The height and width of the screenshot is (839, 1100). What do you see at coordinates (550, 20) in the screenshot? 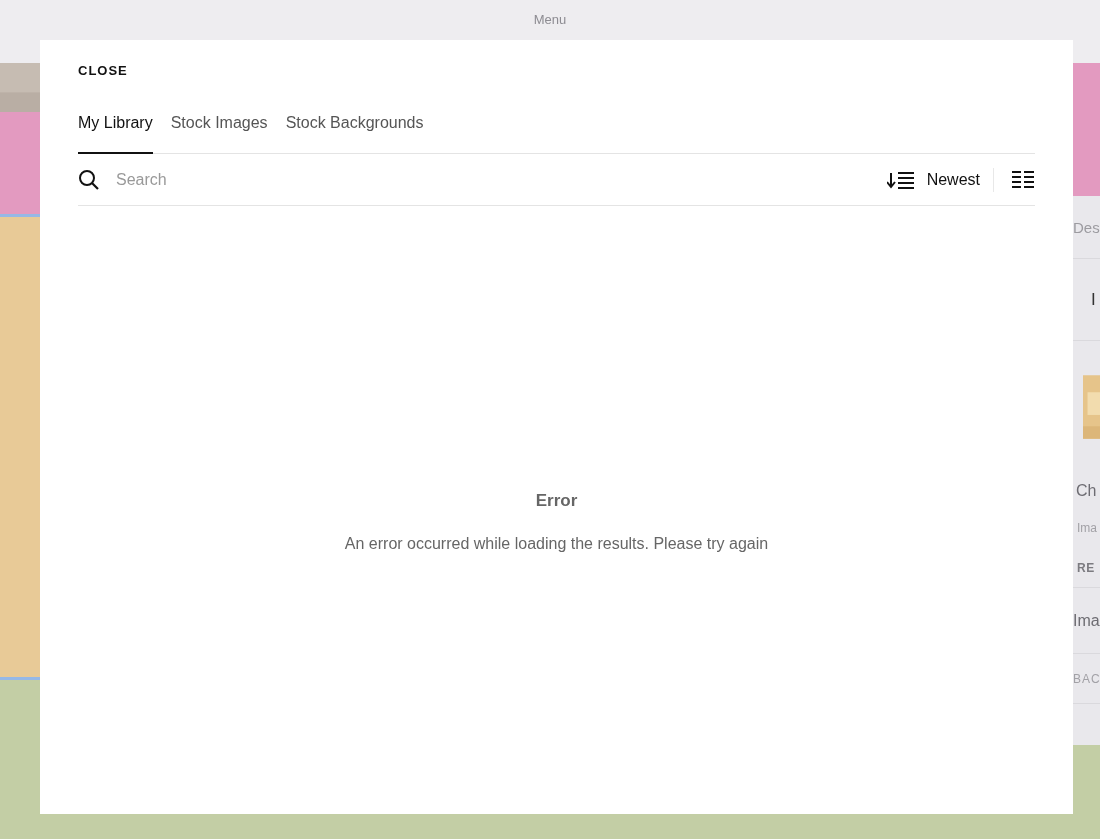
I see `page-title: Menu` at bounding box center [550, 20].